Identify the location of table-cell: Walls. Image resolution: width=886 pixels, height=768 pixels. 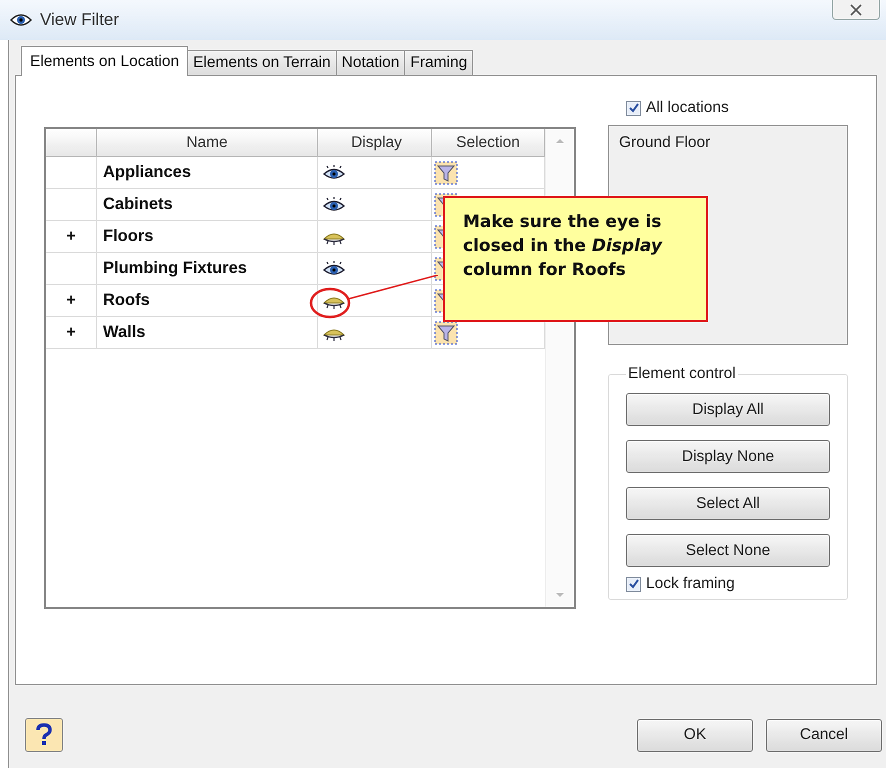
(207, 333).